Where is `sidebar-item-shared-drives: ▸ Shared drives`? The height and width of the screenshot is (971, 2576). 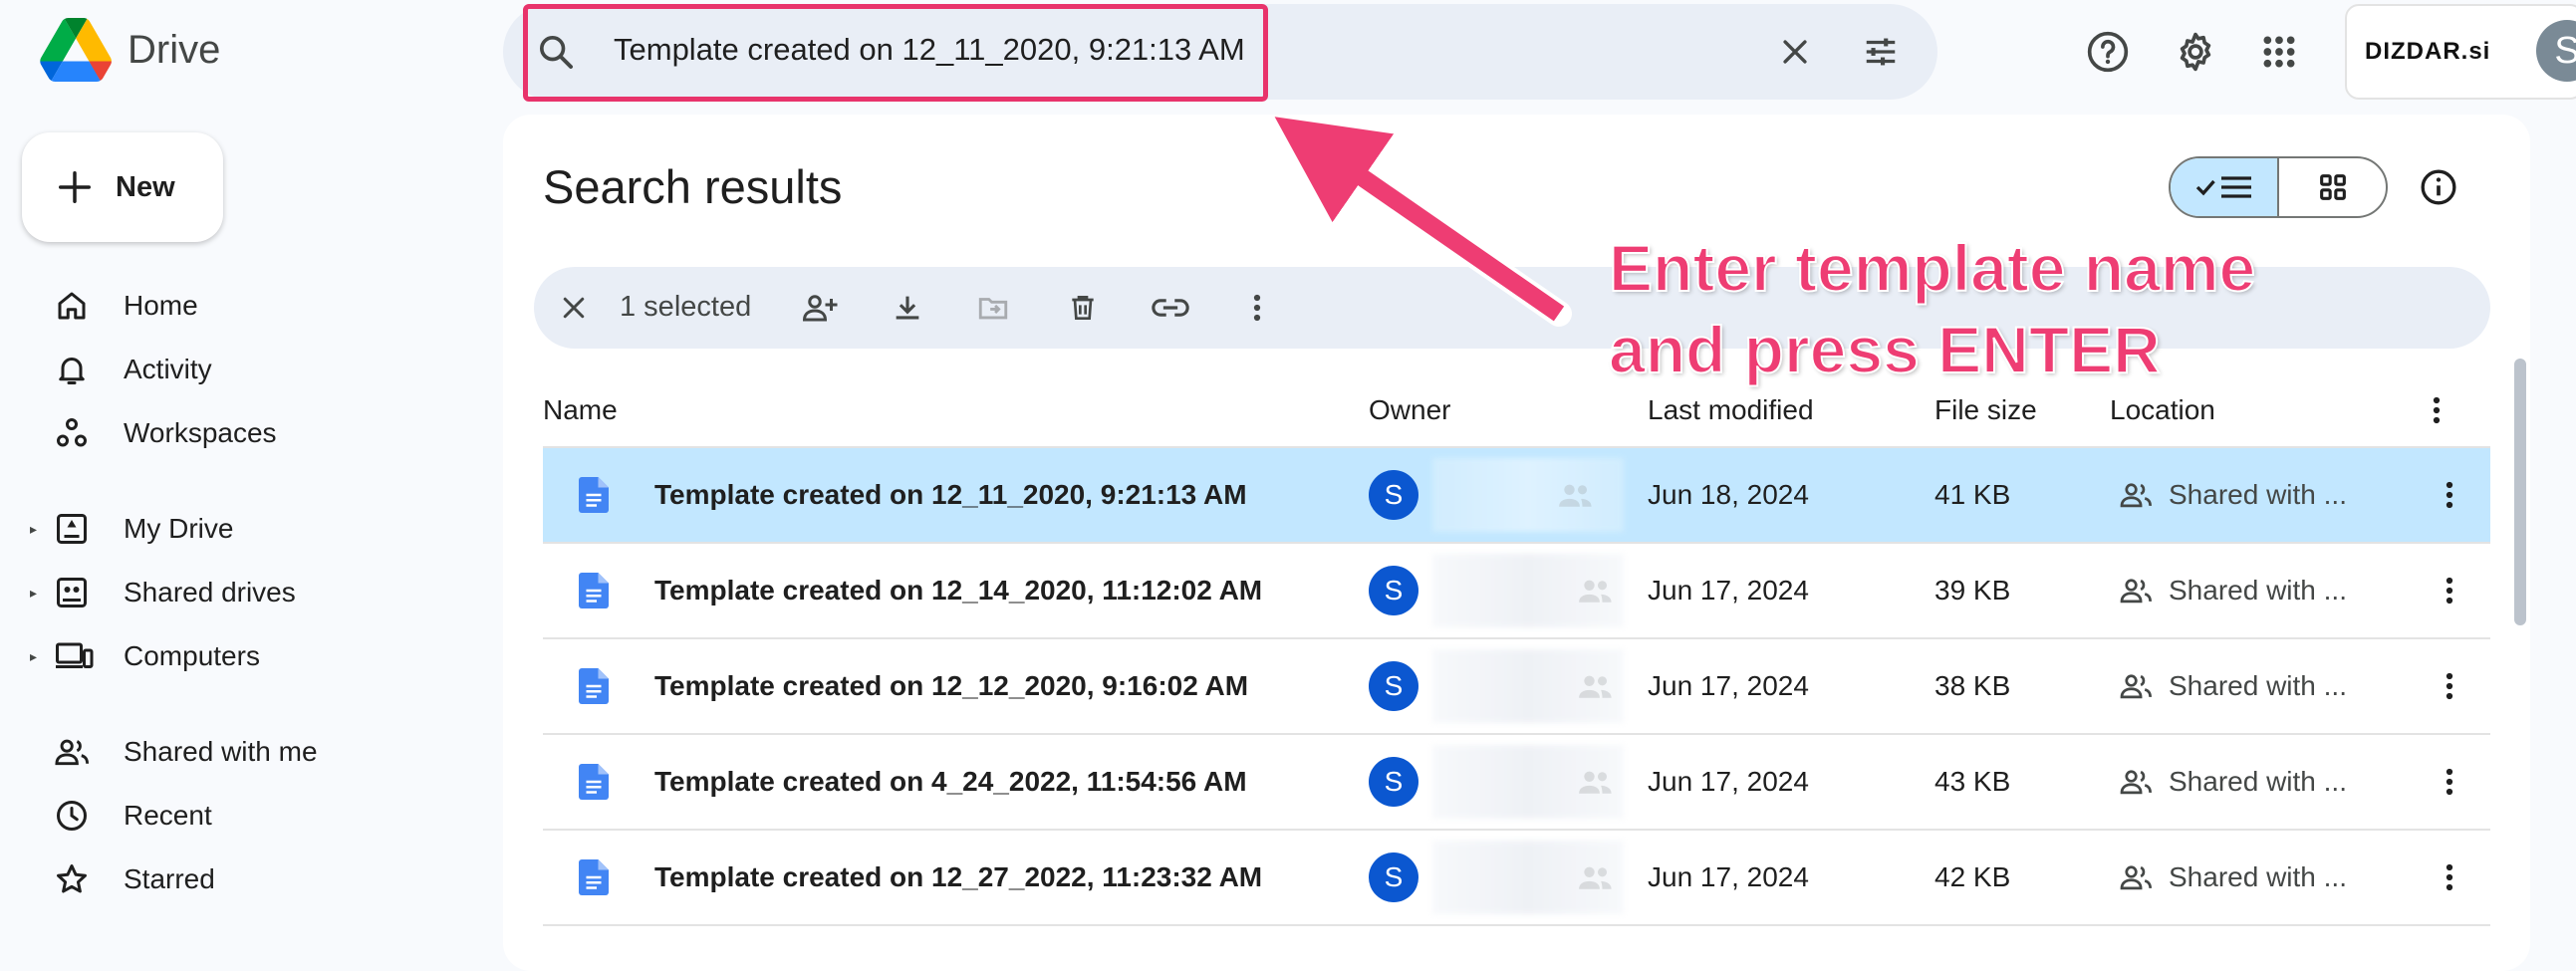 sidebar-item-shared-drives: ▸ Shared drives is located at coordinates (163, 592).